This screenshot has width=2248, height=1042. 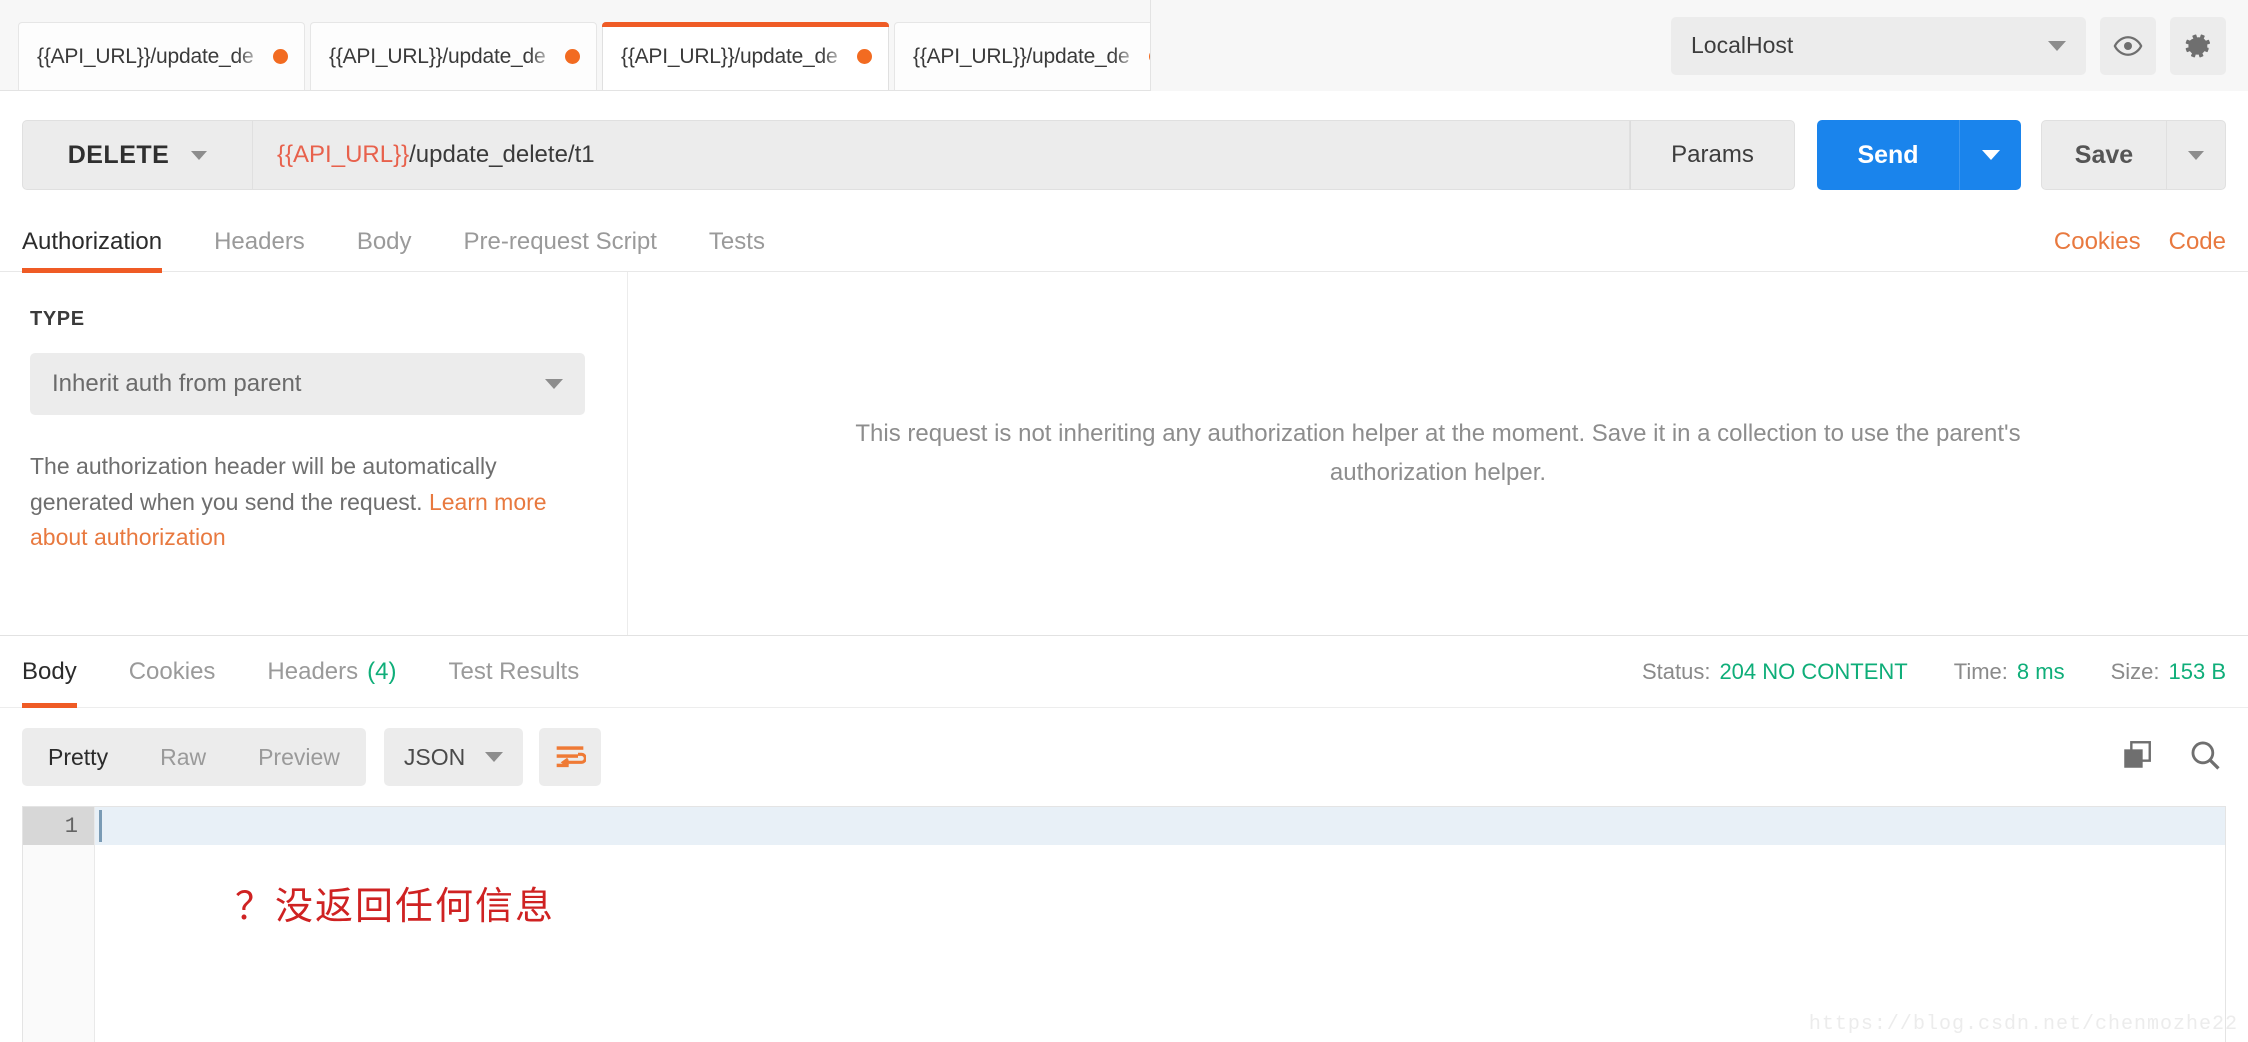 I want to click on time-value: 8 ms, so click(x=2040, y=671).